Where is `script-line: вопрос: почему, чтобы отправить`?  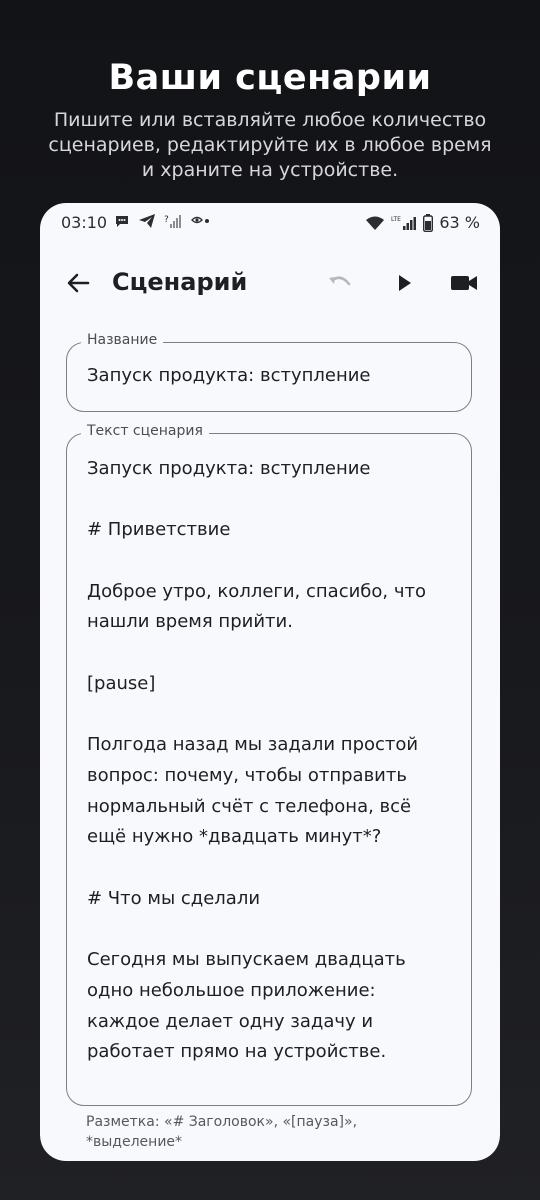 script-line: вопрос: почему, чтобы отправить is located at coordinates (247, 775).